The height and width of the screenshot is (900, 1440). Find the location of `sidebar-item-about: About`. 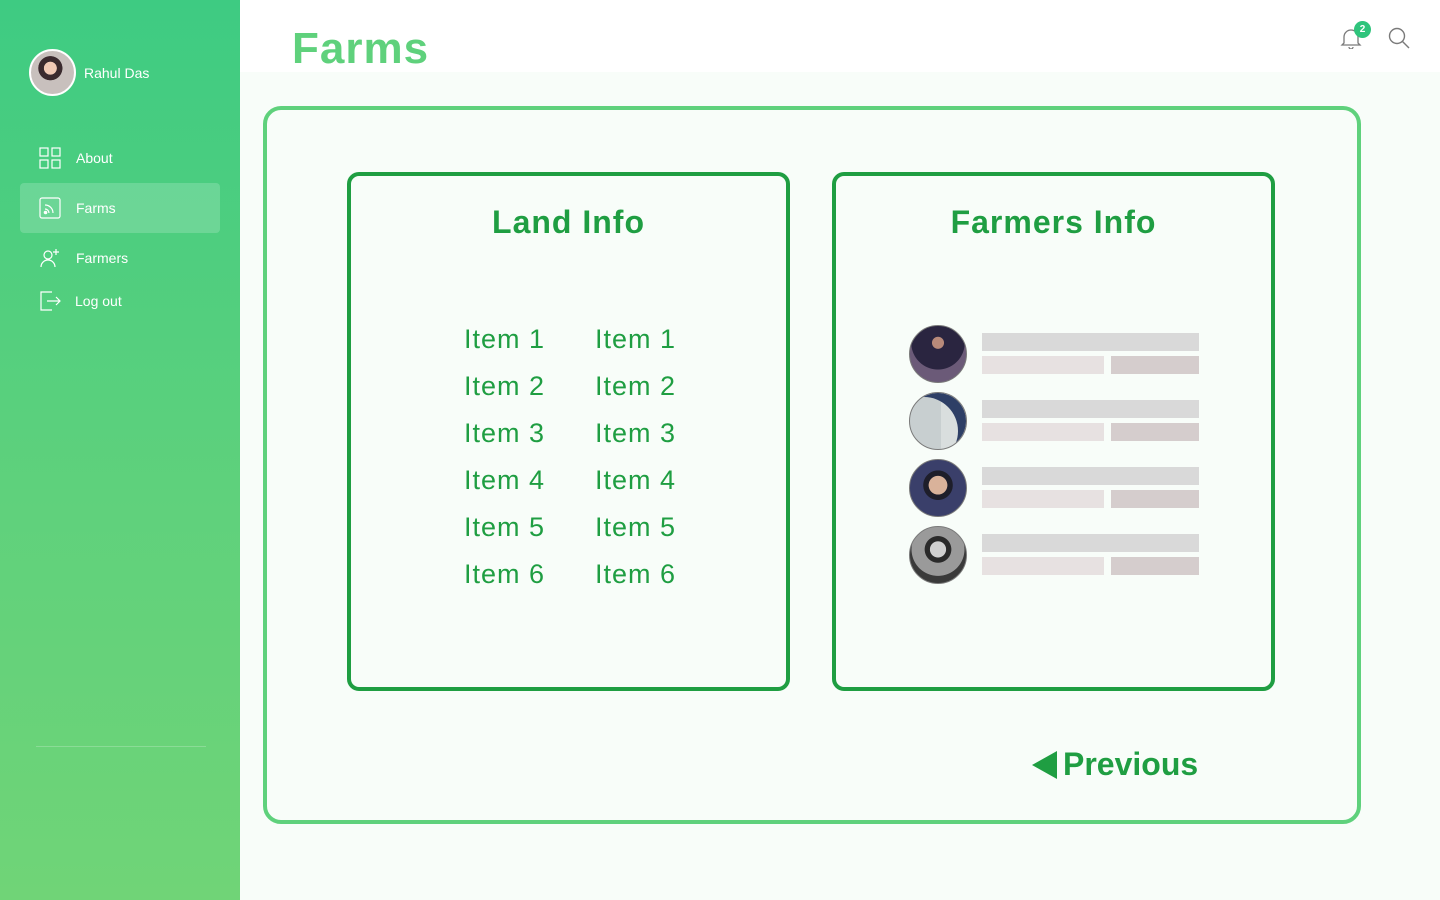

sidebar-item-about: About is located at coordinates (120, 158).